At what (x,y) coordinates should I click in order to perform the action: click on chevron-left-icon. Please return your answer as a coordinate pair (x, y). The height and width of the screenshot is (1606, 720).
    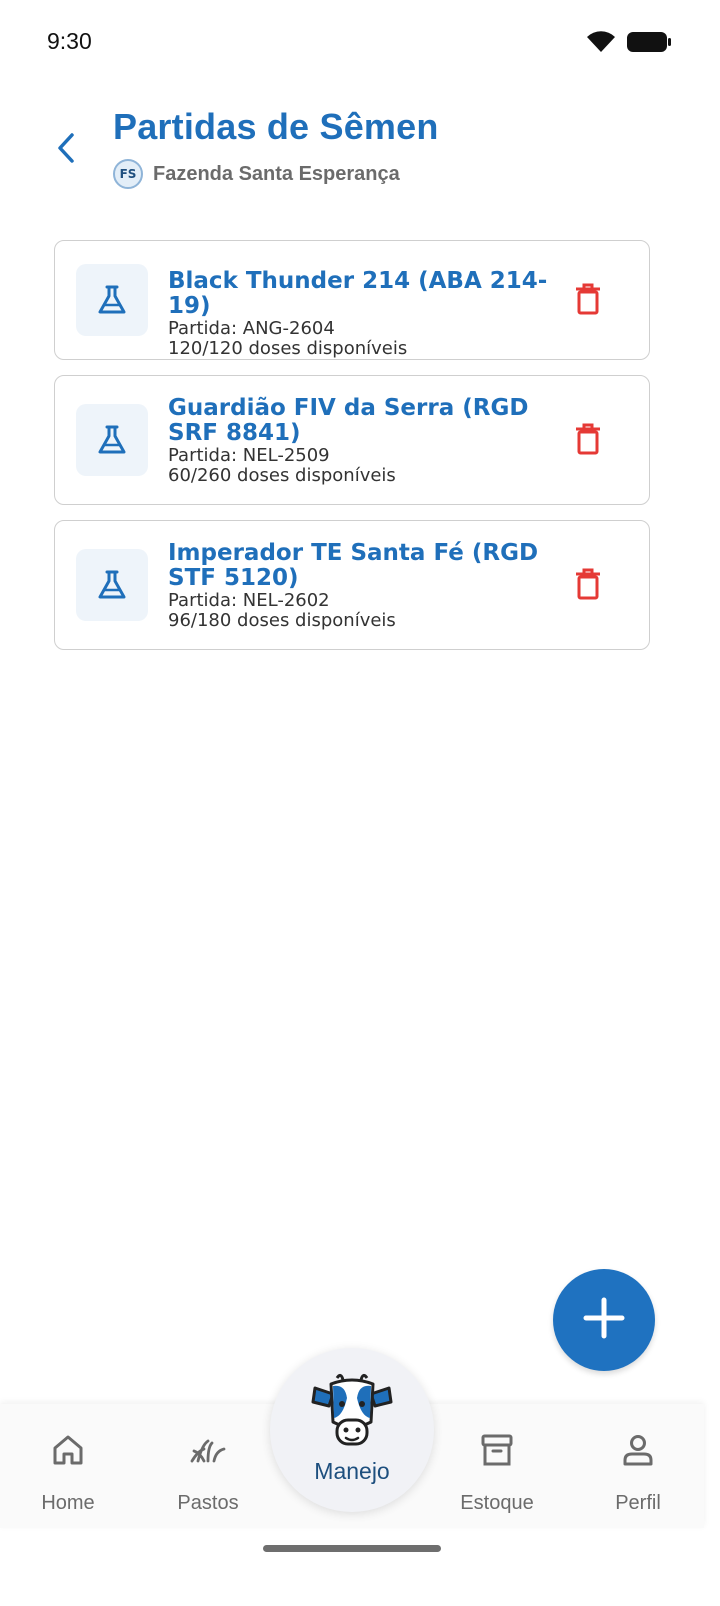
    Looking at the image, I should click on (66, 150).